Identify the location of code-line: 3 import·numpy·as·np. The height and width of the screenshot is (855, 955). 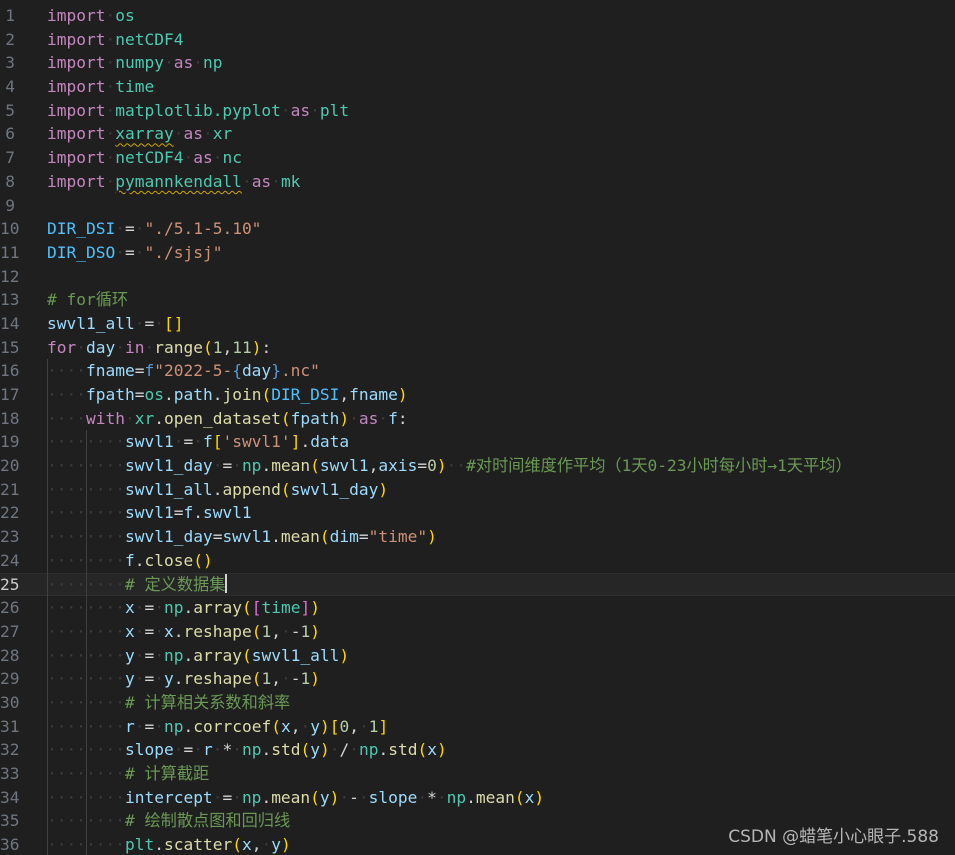
(477, 63).